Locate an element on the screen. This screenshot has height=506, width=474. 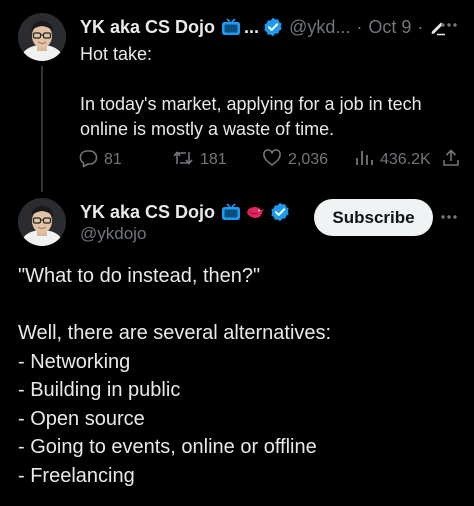
tweet-header: YK aka CS Dojo ... @ykd... · Oct 9 · is located at coordinates (270, 27).